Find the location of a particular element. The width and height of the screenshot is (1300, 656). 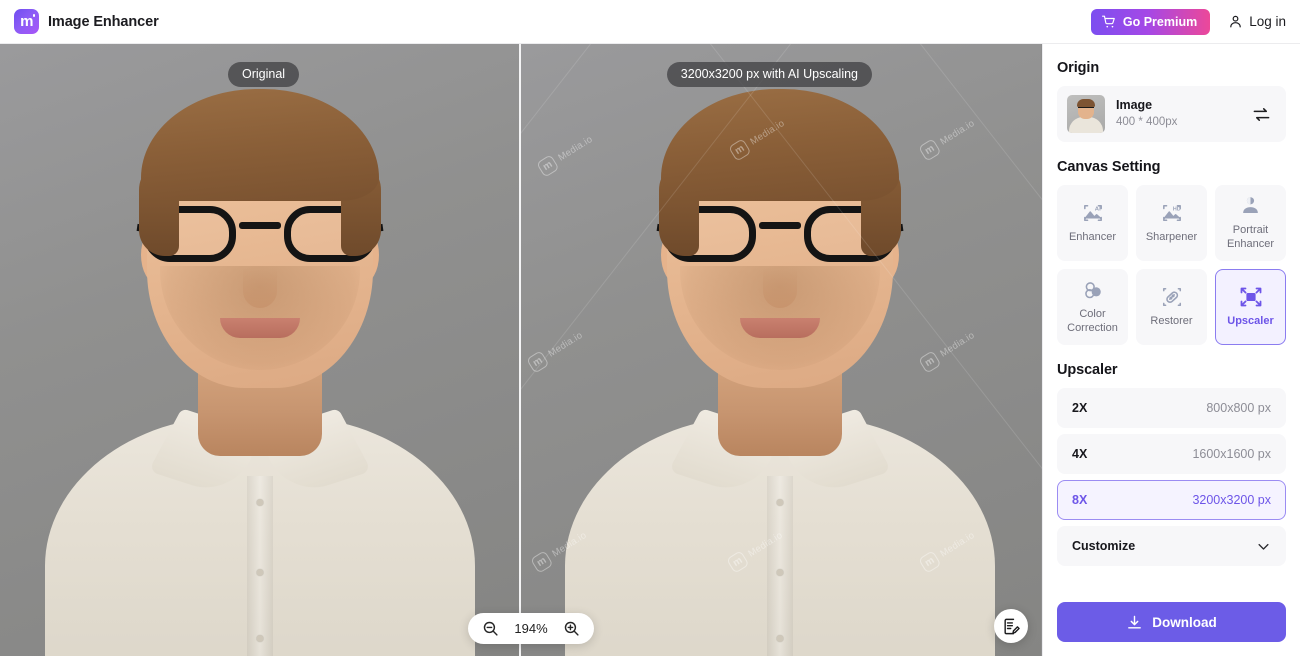

option-factor: 8X is located at coordinates (1080, 500).